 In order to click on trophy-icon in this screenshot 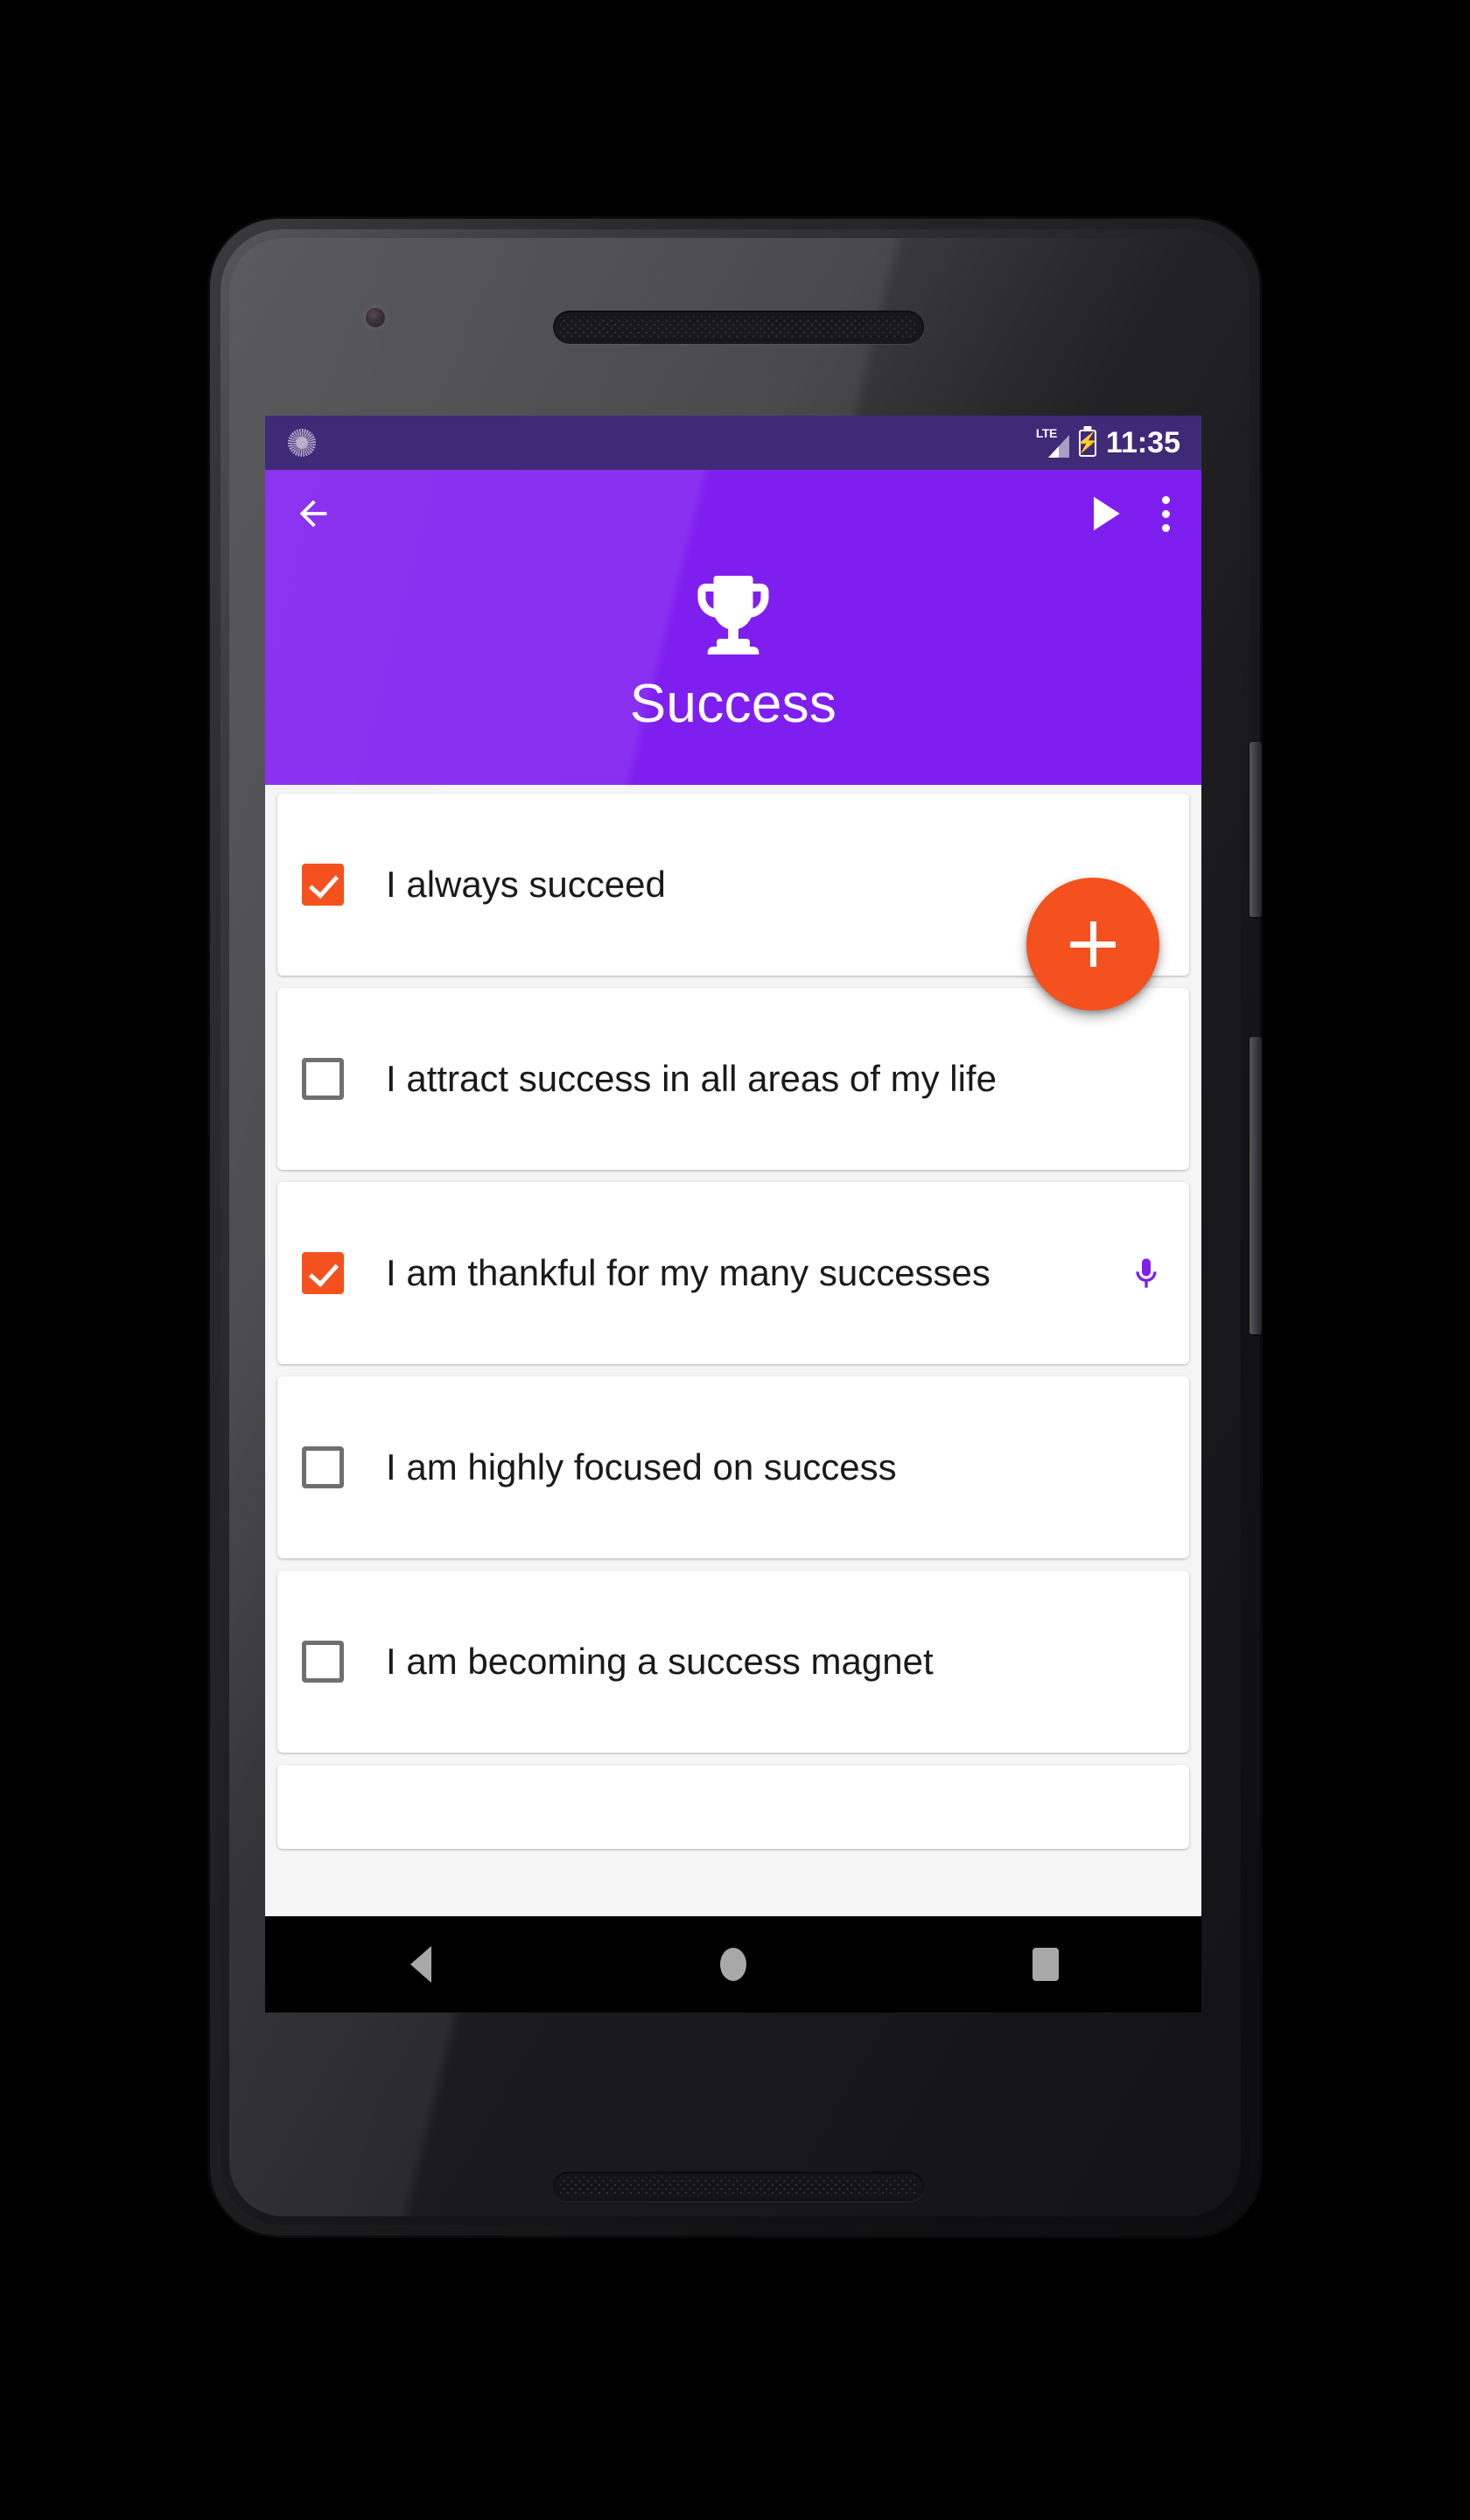, I will do `click(733, 617)`.